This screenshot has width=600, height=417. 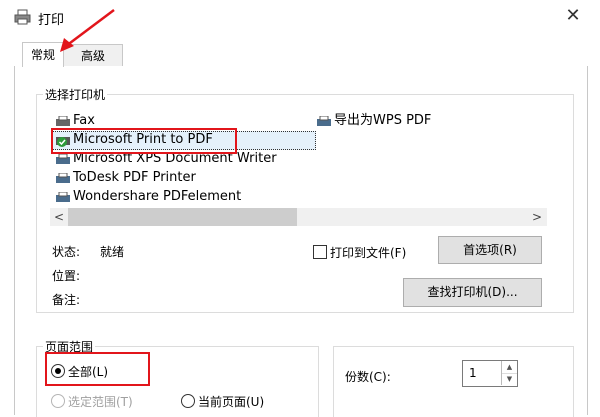 I want to click on comment-label: 备注:, so click(x=66, y=300).